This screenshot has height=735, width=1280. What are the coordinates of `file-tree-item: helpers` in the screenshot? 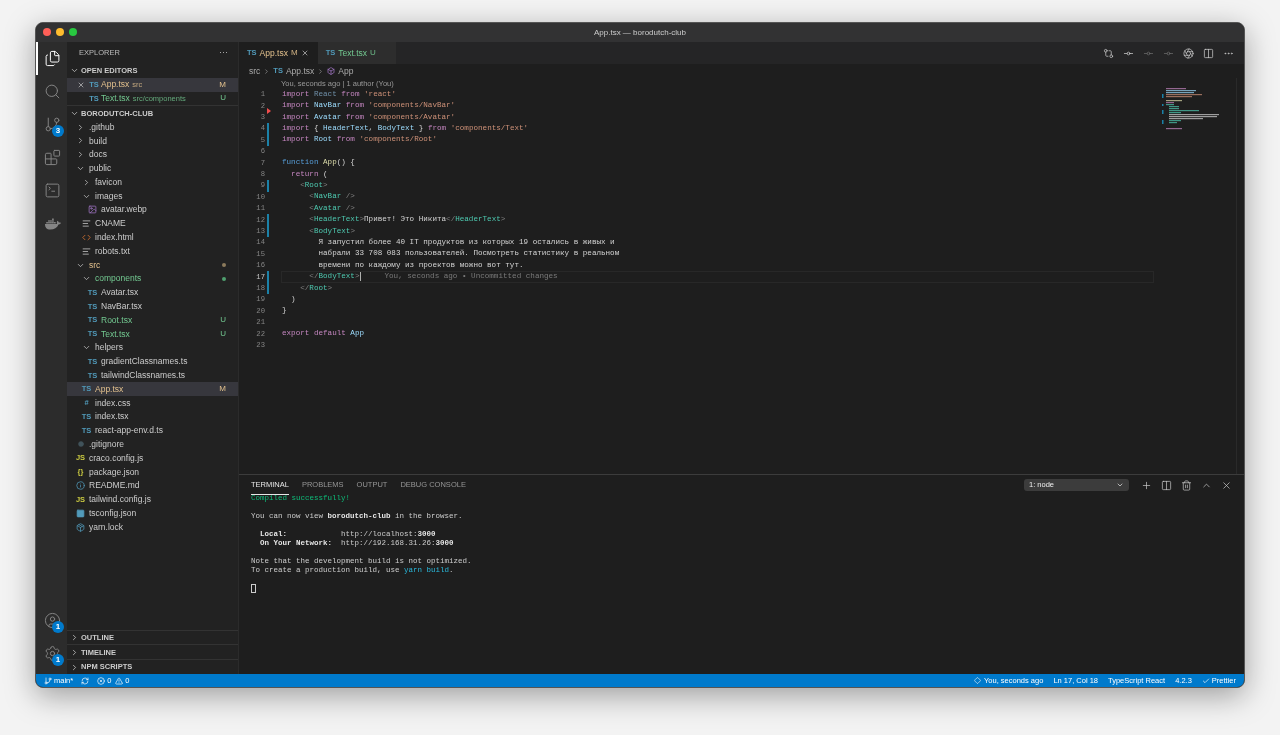 It's located at (152, 347).